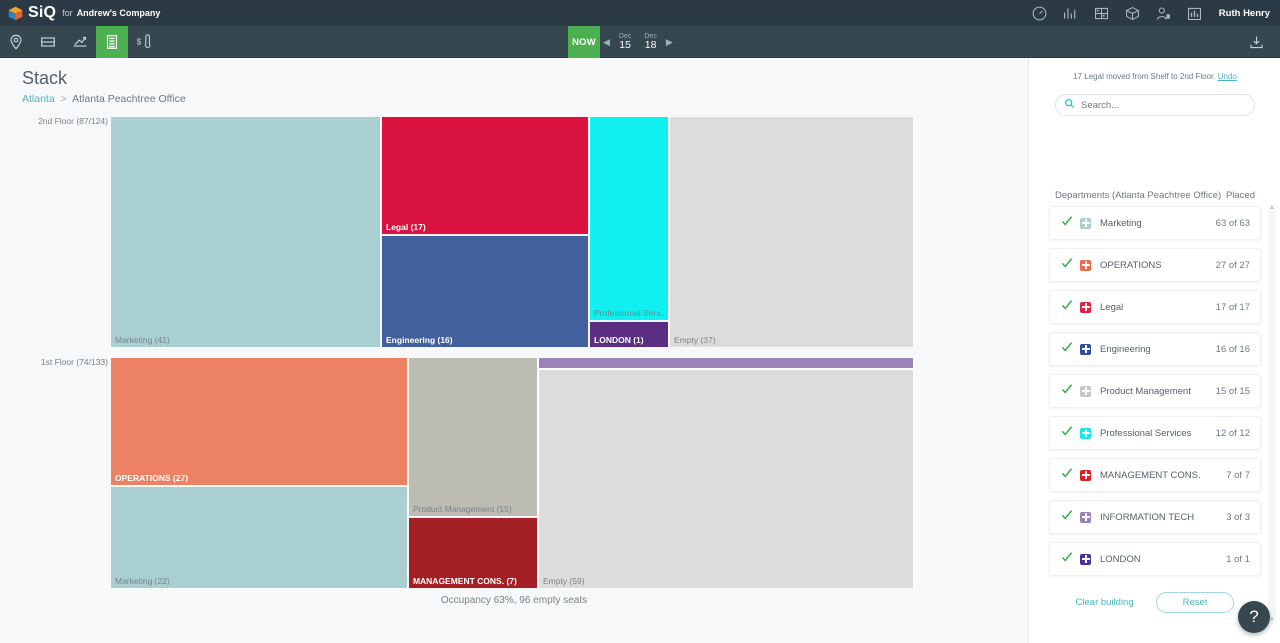 The image size is (1280, 643). I want to click on prev-date-arrow: ◀, so click(606, 42).